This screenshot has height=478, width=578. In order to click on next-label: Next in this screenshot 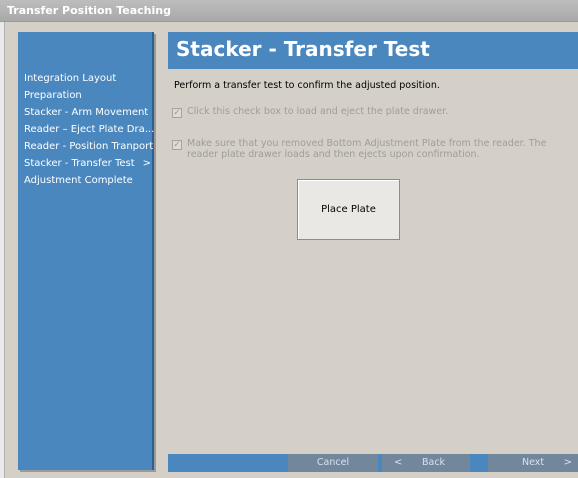, I will do `click(533, 462)`.